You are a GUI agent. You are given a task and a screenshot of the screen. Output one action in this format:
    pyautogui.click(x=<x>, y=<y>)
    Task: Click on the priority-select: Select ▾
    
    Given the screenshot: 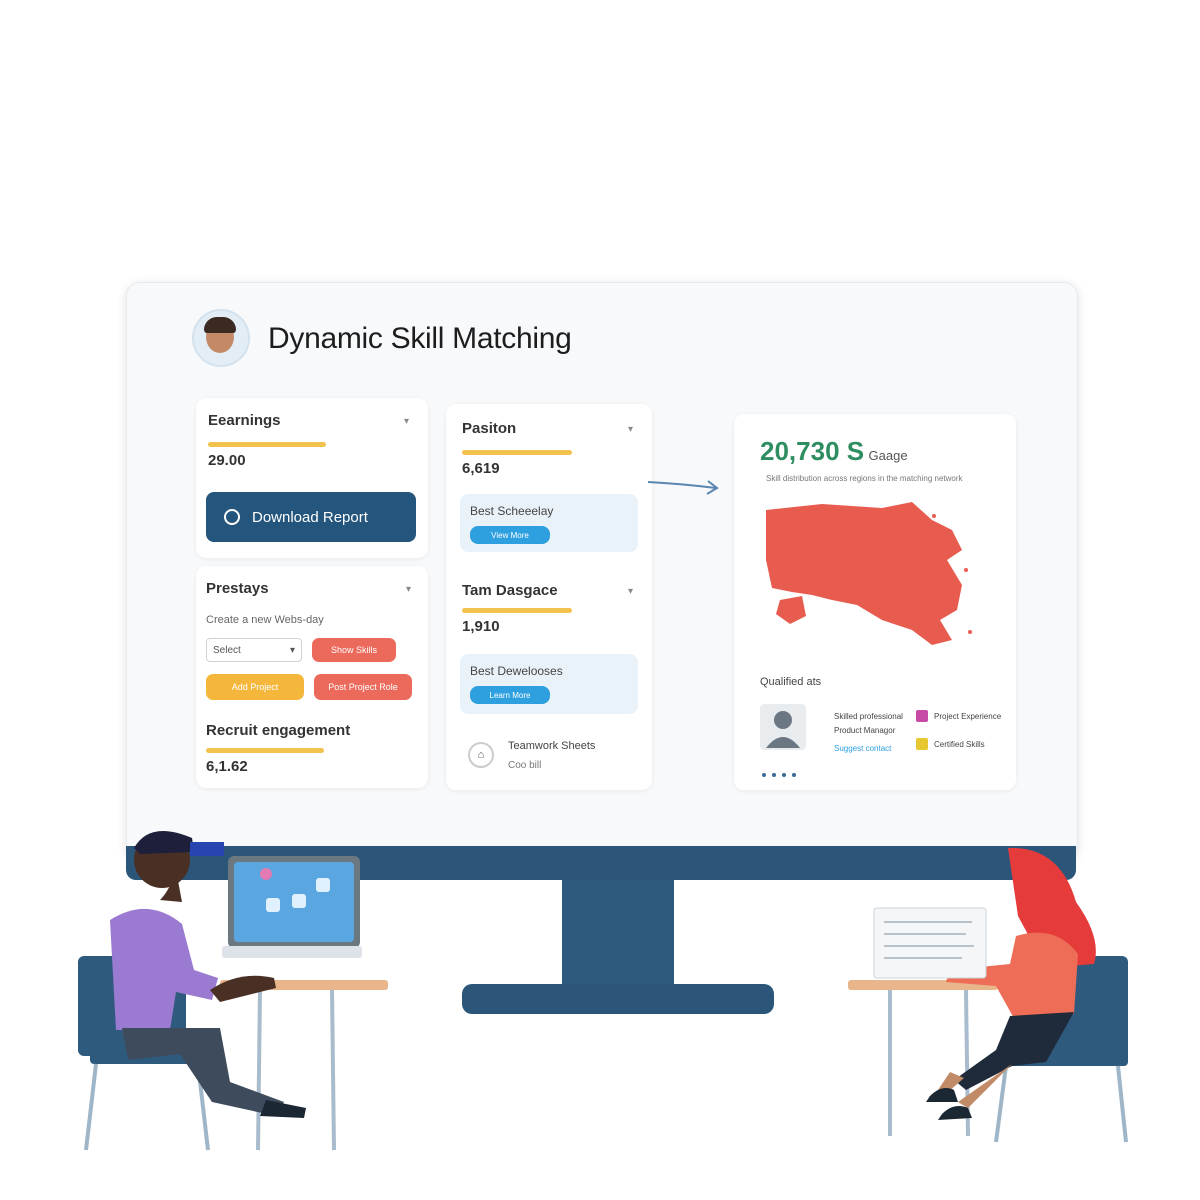 What is the action you would take?
    pyautogui.click(x=254, y=650)
    